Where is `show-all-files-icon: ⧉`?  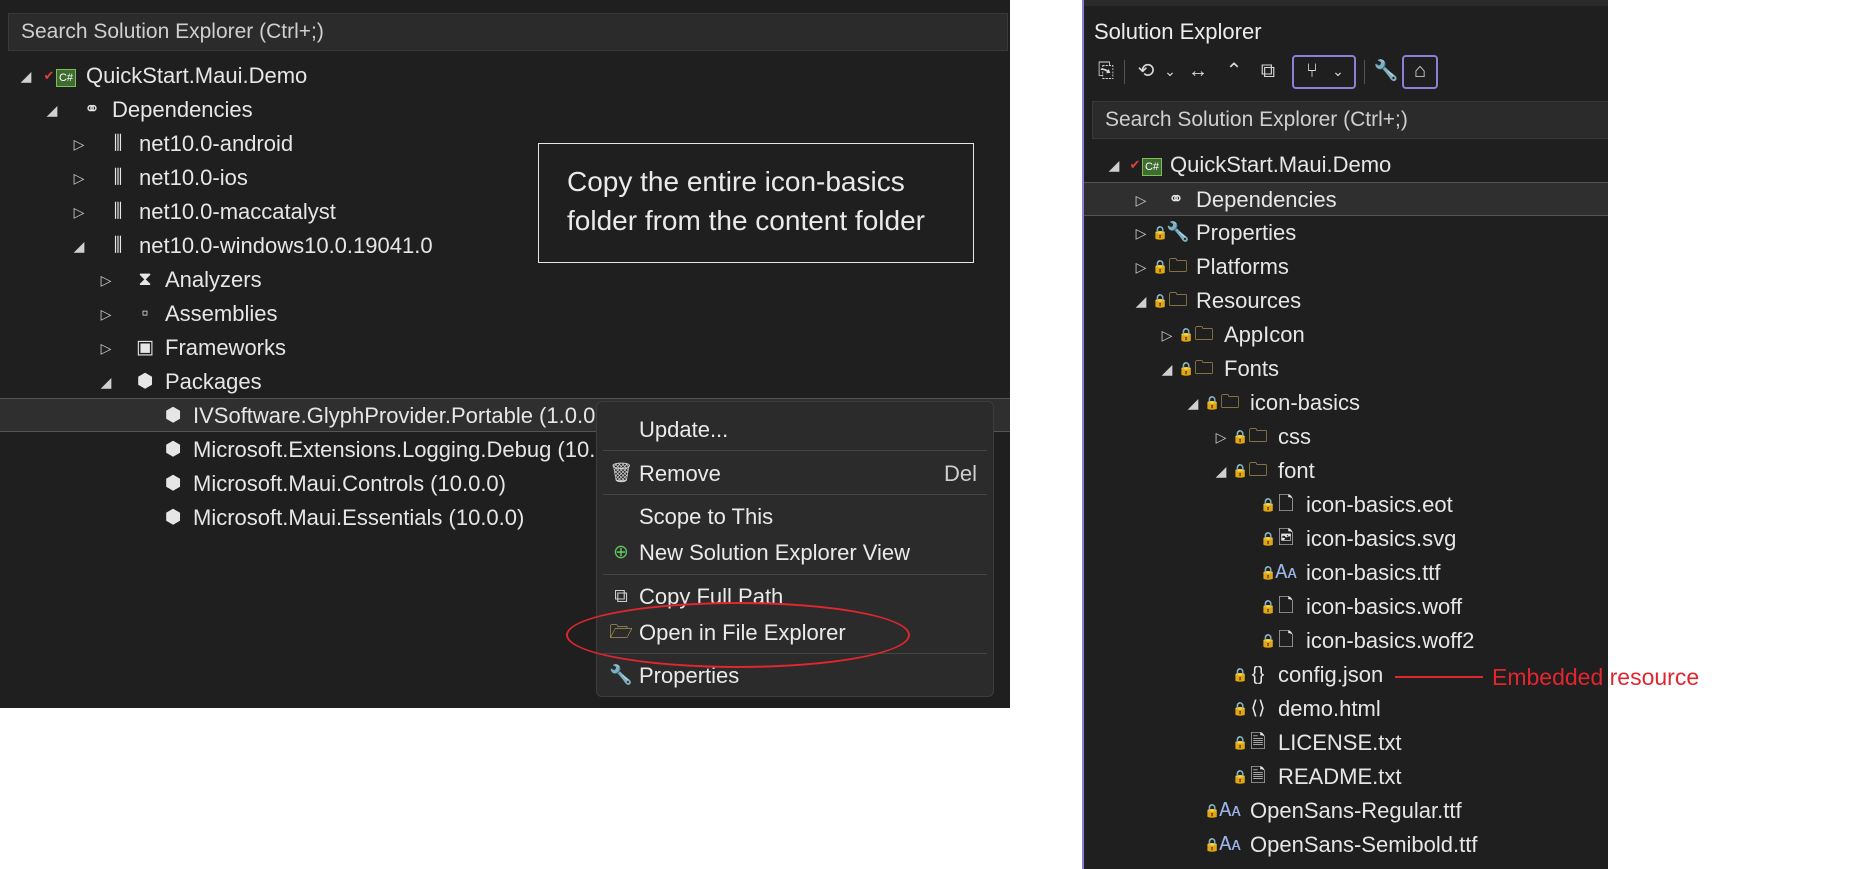 show-all-files-icon: ⧉ is located at coordinates (1268, 71).